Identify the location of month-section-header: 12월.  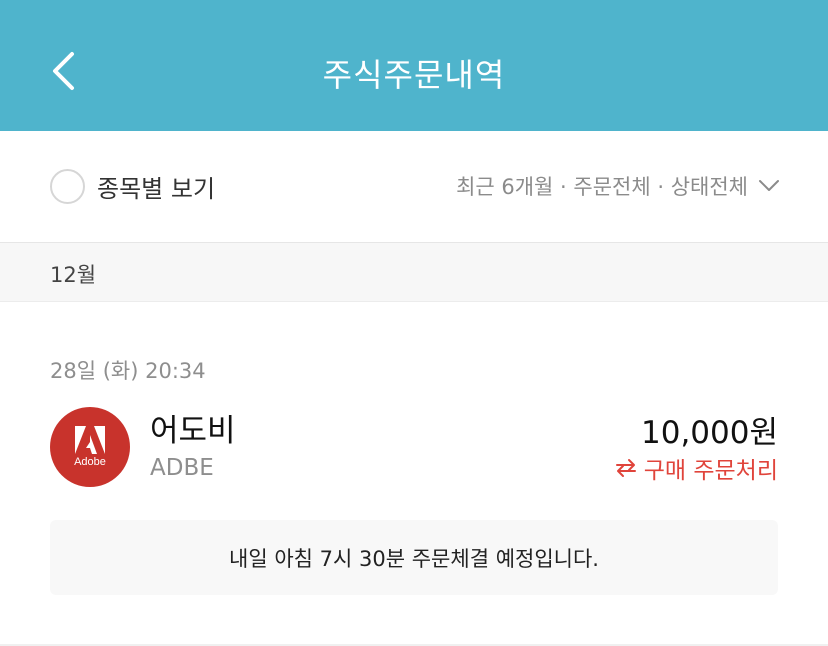
(414, 272).